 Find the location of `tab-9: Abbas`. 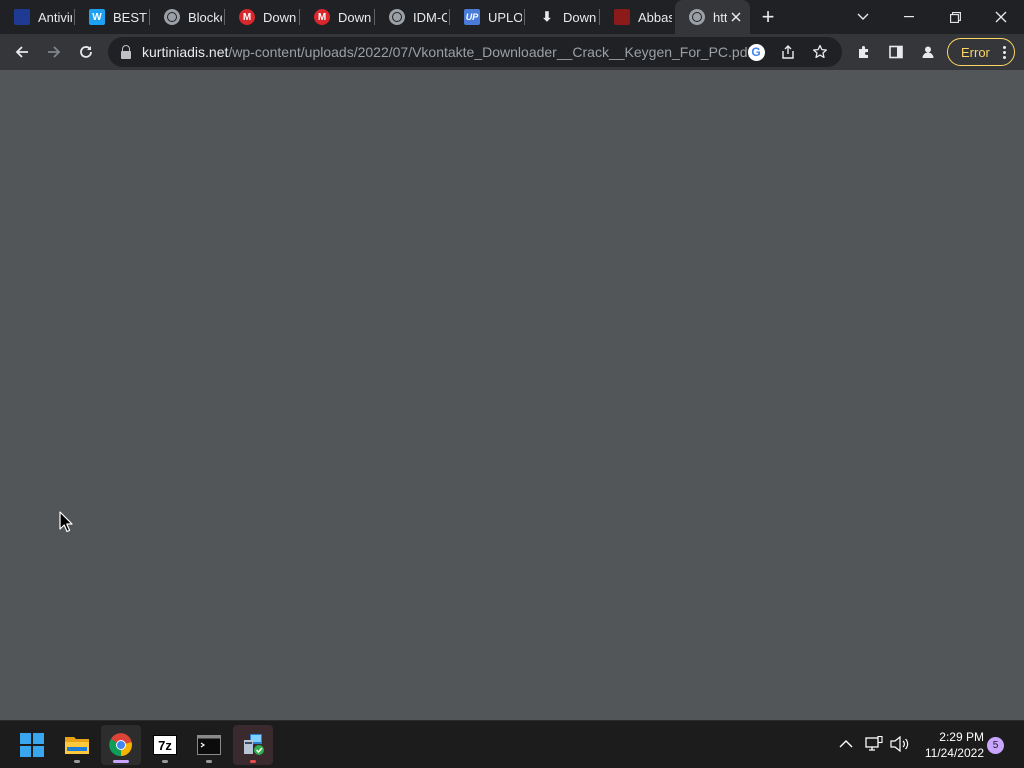

tab-9: Abbas is located at coordinates (637, 17).